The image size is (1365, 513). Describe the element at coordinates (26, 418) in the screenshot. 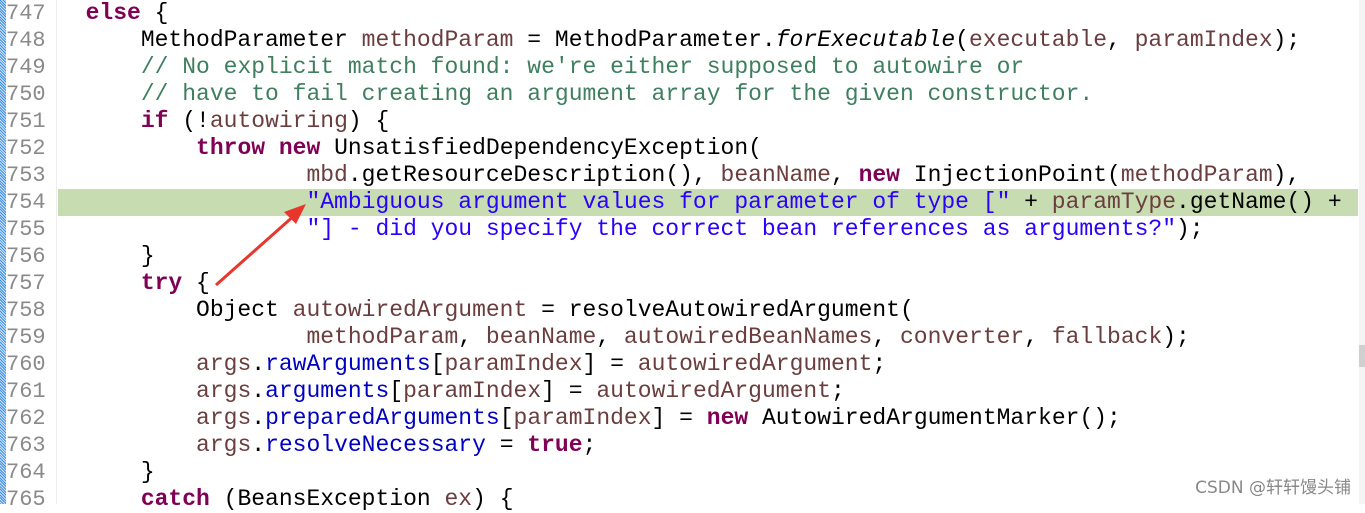

I see `line-number: 762` at that location.